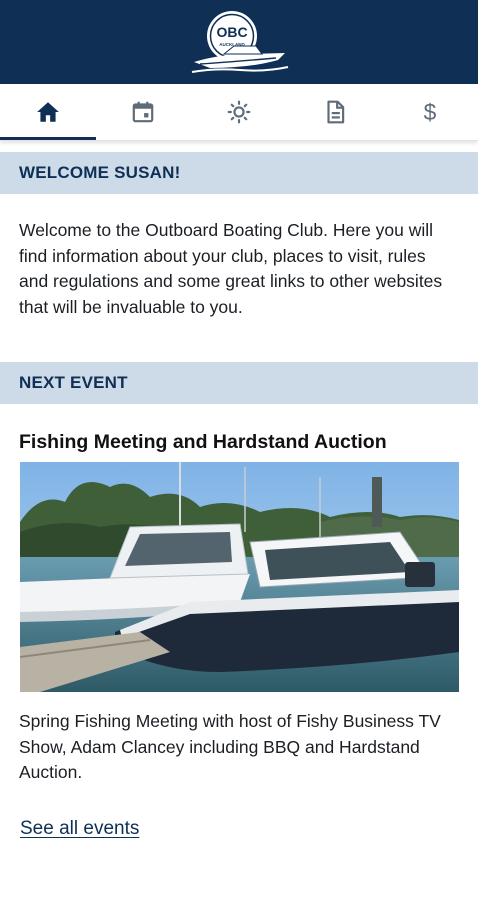  I want to click on document-icon, so click(335, 112).